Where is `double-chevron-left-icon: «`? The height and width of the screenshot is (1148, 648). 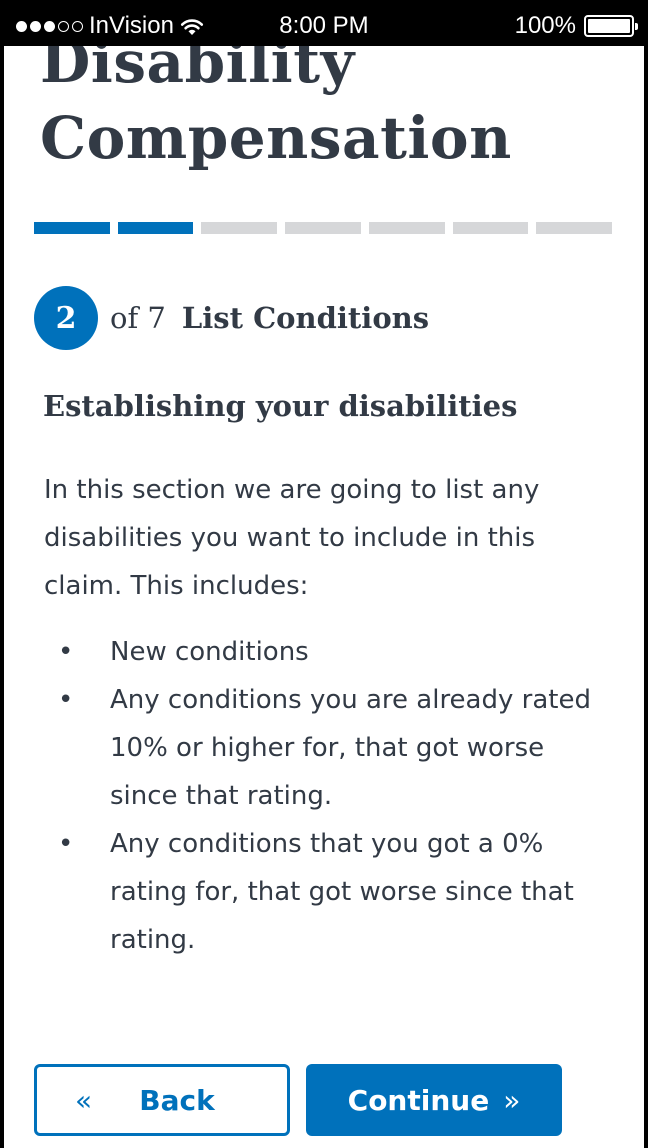 double-chevron-left-icon: « is located at coordinates (84, 1100).